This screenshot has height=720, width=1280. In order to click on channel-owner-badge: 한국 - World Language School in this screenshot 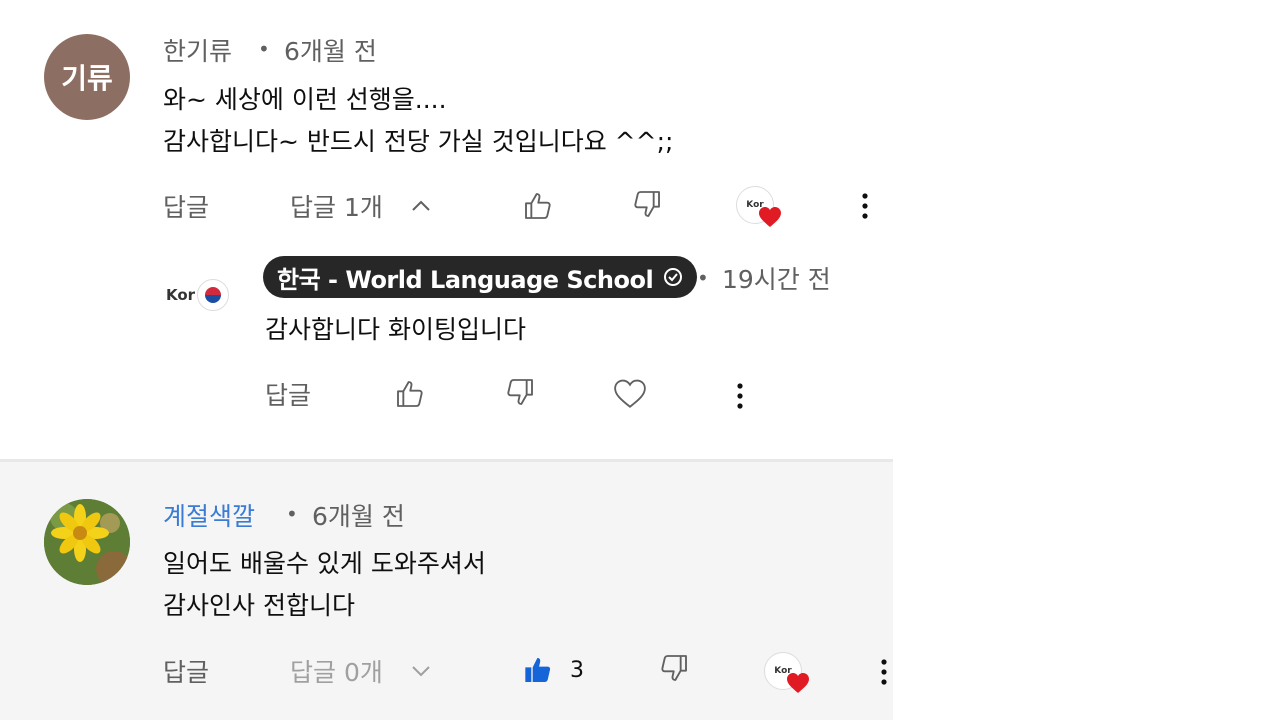, I will do `click(480, 277)`.